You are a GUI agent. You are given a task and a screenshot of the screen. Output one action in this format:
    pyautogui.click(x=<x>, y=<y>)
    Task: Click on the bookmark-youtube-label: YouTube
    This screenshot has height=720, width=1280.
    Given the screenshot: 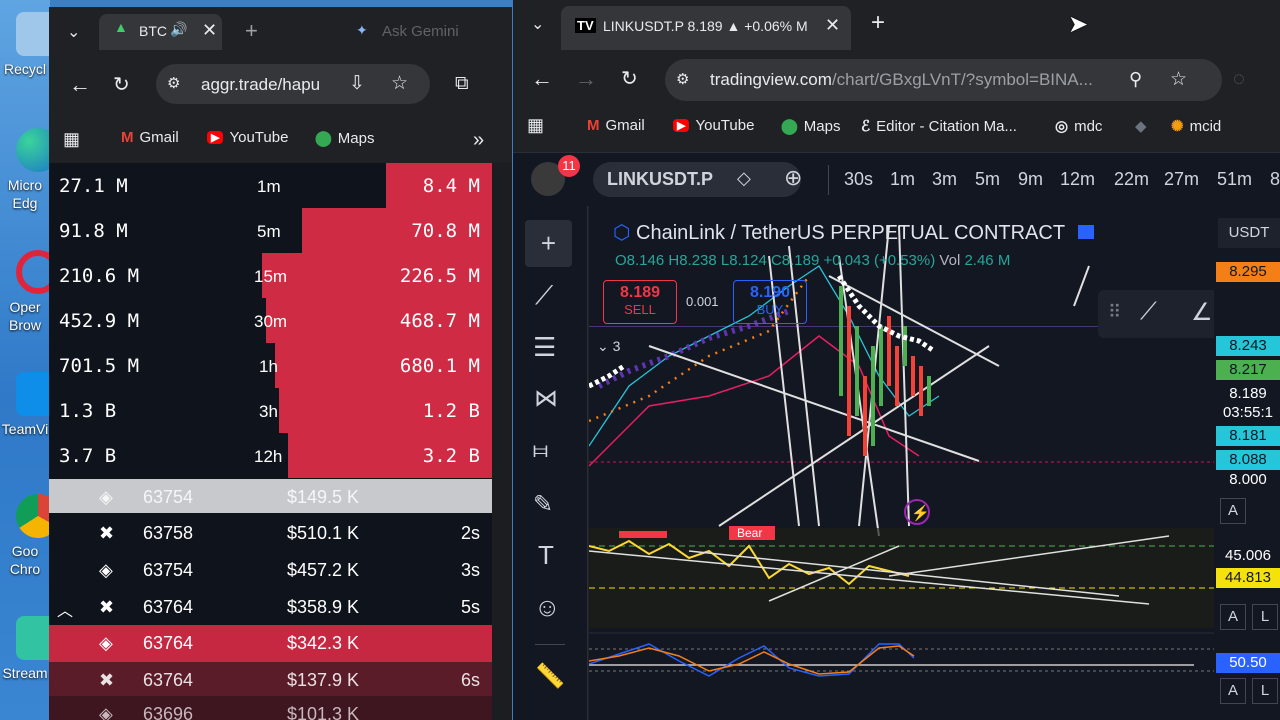 What is the action you would take?
    pyautogui.click(x=259, y=137)
    